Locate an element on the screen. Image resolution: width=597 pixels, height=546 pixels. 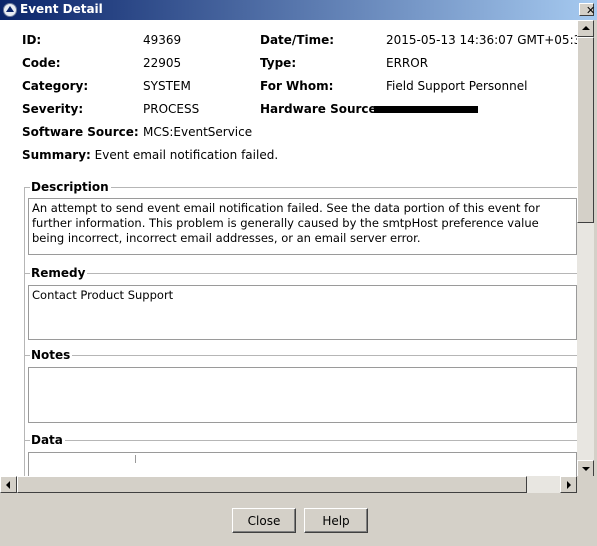
data-left-border is located at coordinates (24, 458).